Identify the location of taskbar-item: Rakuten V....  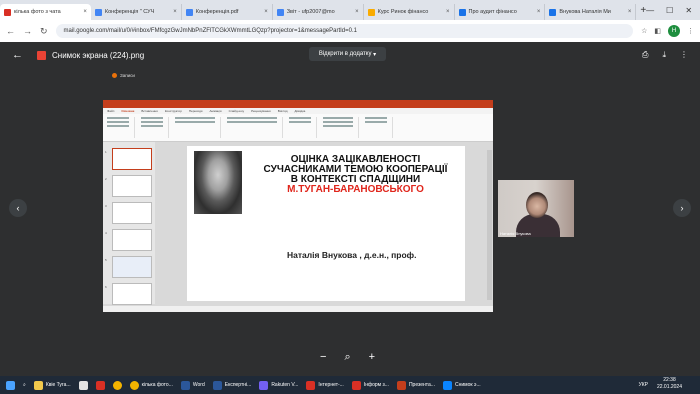
(278, 385).